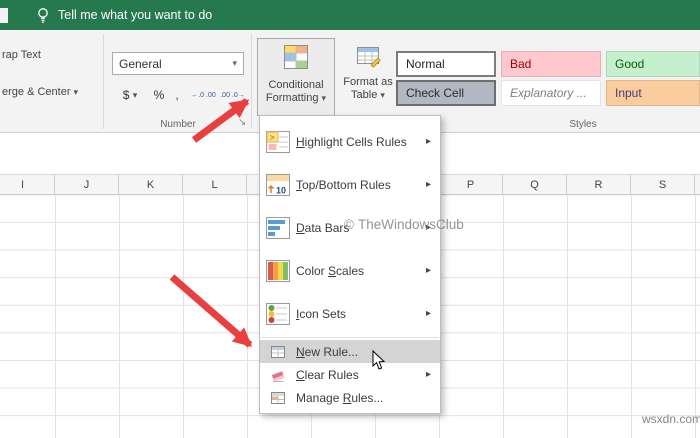 Image resolution: width=700 pixels, height=438 pixels. I want to click on style-check-cell: Check Cell, so click(446, 93).